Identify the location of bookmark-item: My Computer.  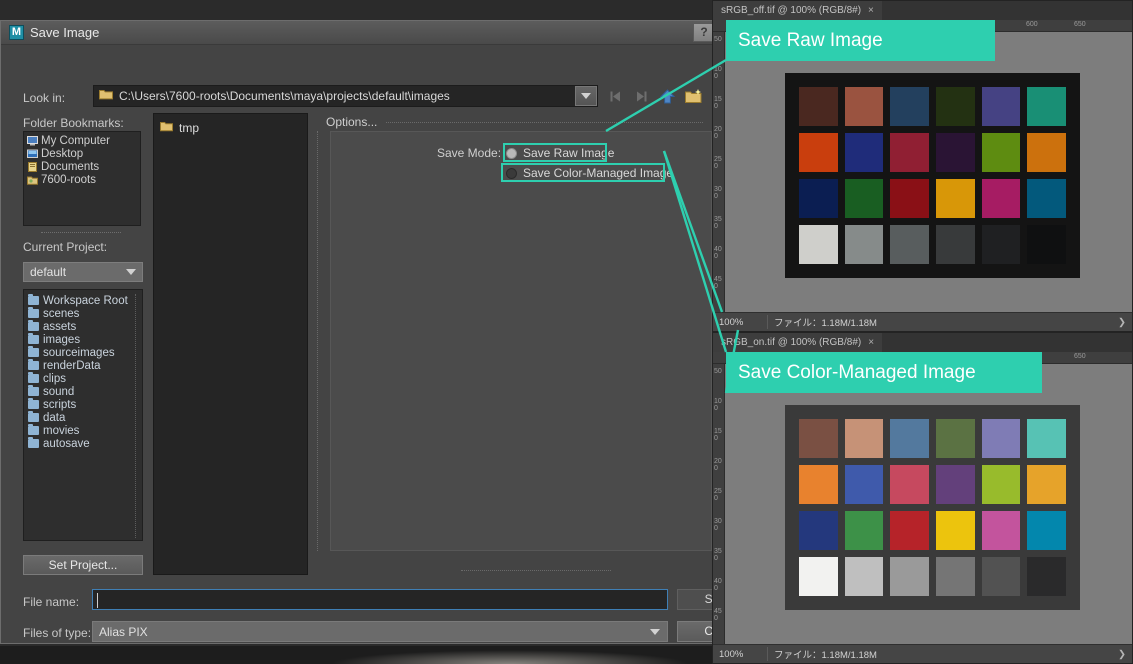
(82, 140).